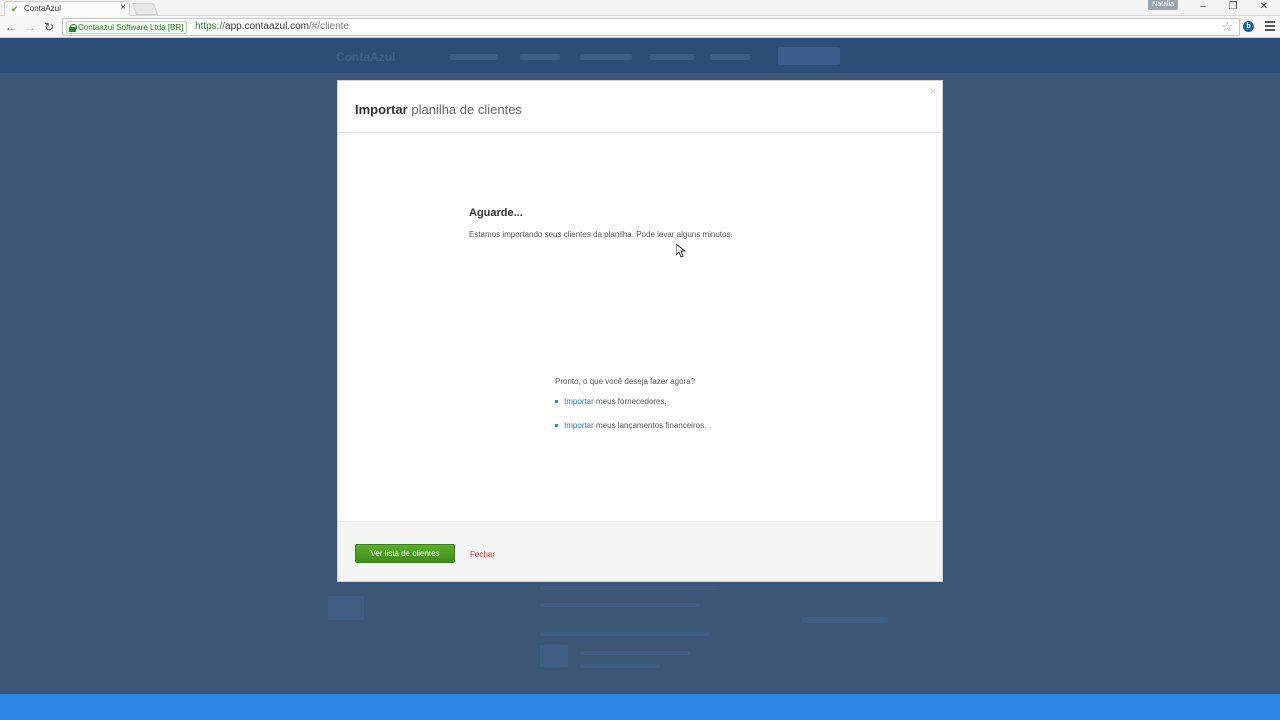 This screenshot has height=720, width=1280. Describe the element at coordinates (1270, 26) in the screenshot. I see `browser-menu-icon` at that location.